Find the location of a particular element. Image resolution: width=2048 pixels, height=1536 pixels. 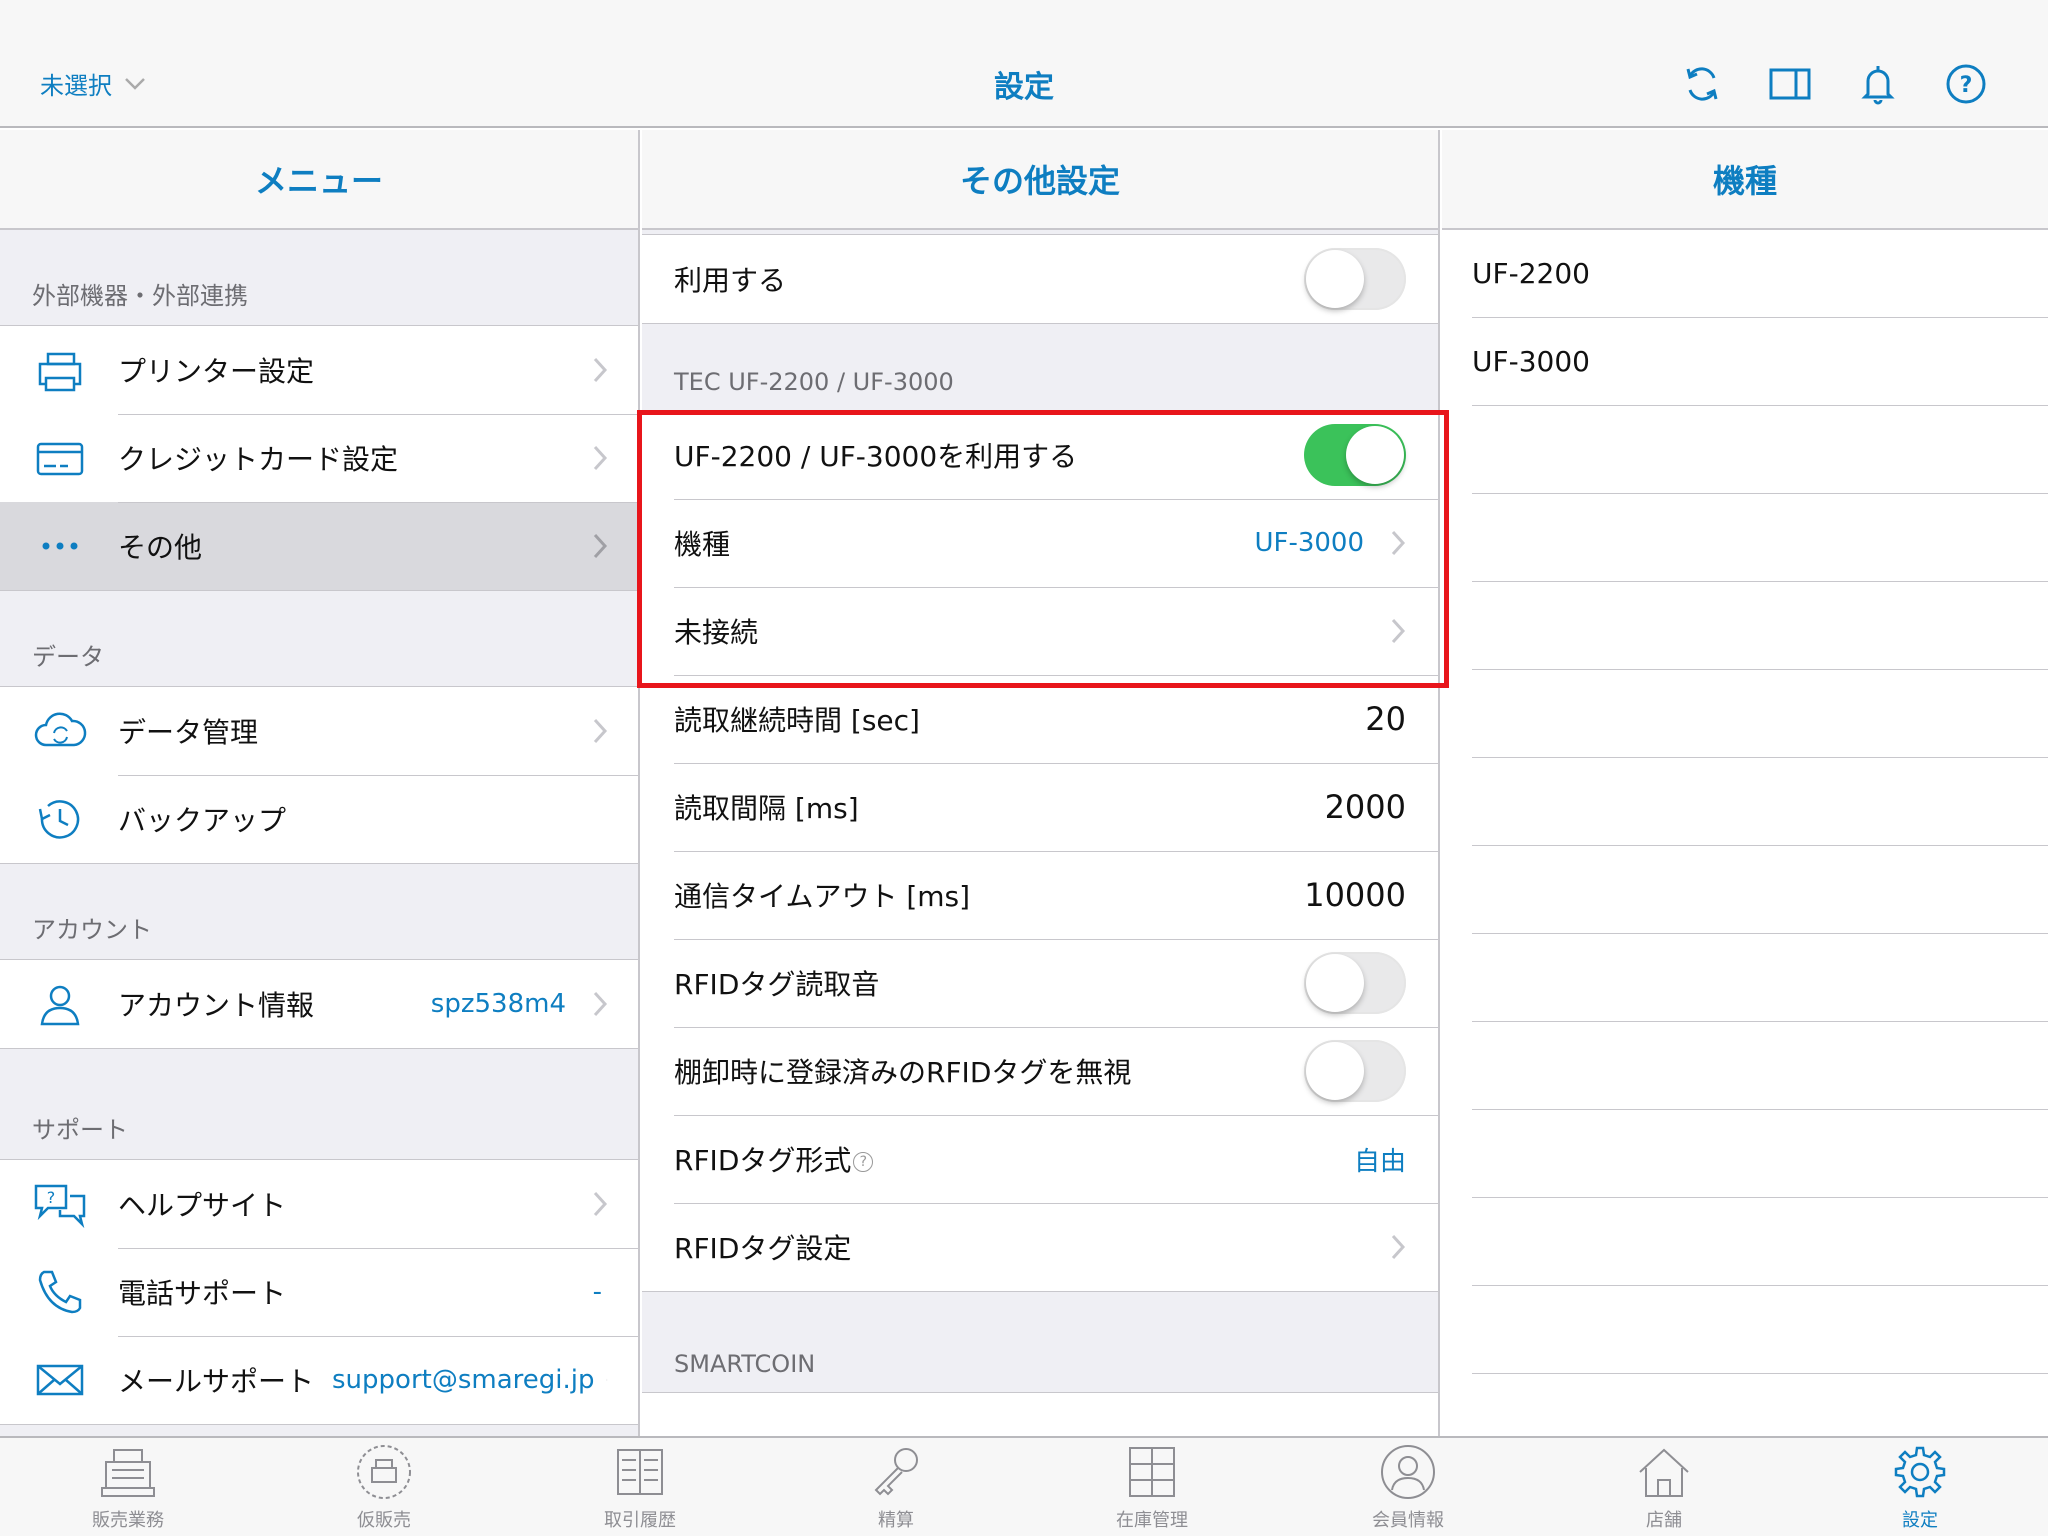

menu-item-account-info: アカウント情報 spz538m4 is located at coordinates (319, 1004).